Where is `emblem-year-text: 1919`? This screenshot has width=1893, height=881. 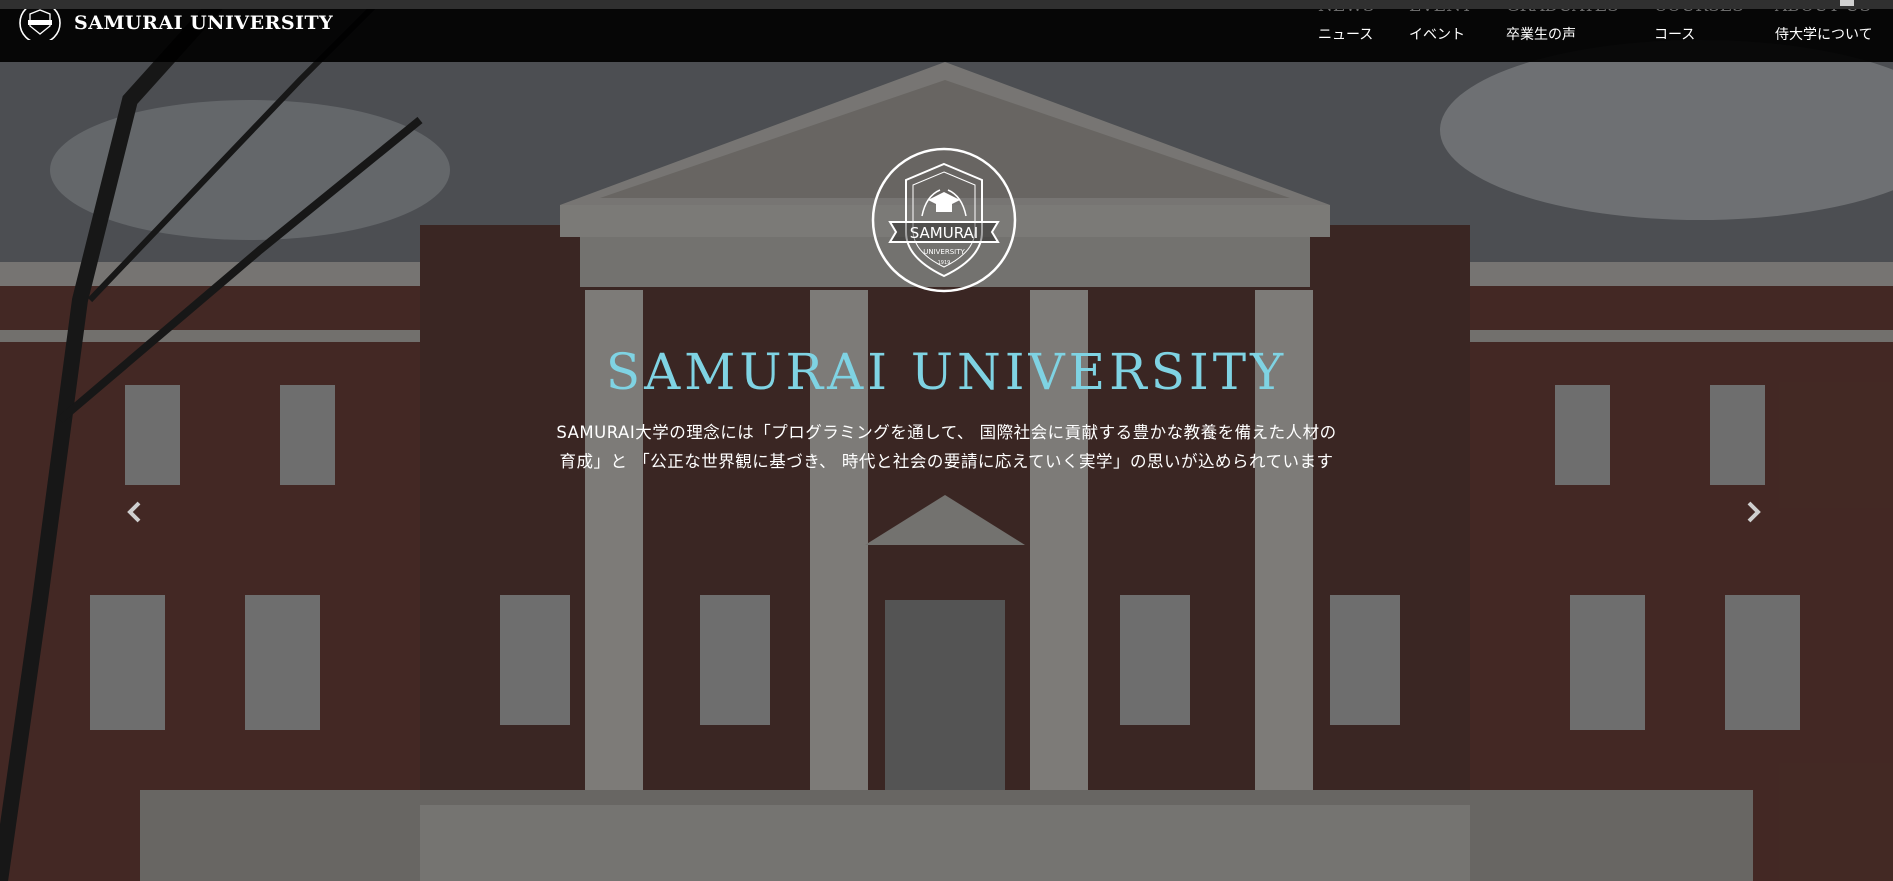
emblem-year-text: 1919 is located at coordinates (944, 263).